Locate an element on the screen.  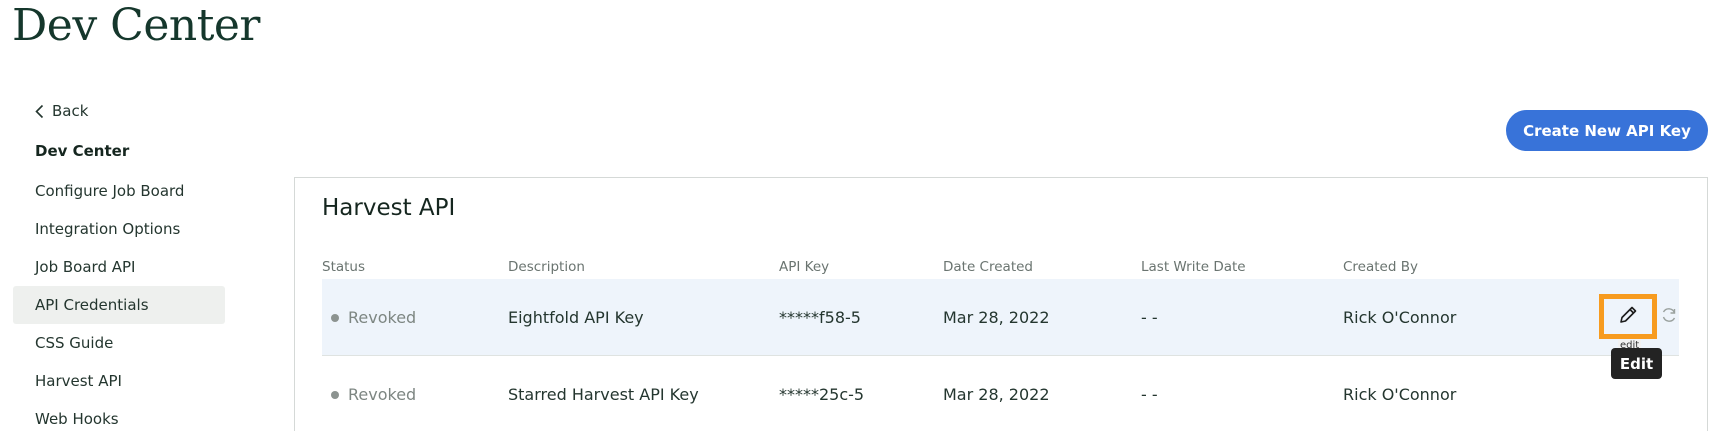
column-header-created-by: Created By is located at coordinates (1380, 267).